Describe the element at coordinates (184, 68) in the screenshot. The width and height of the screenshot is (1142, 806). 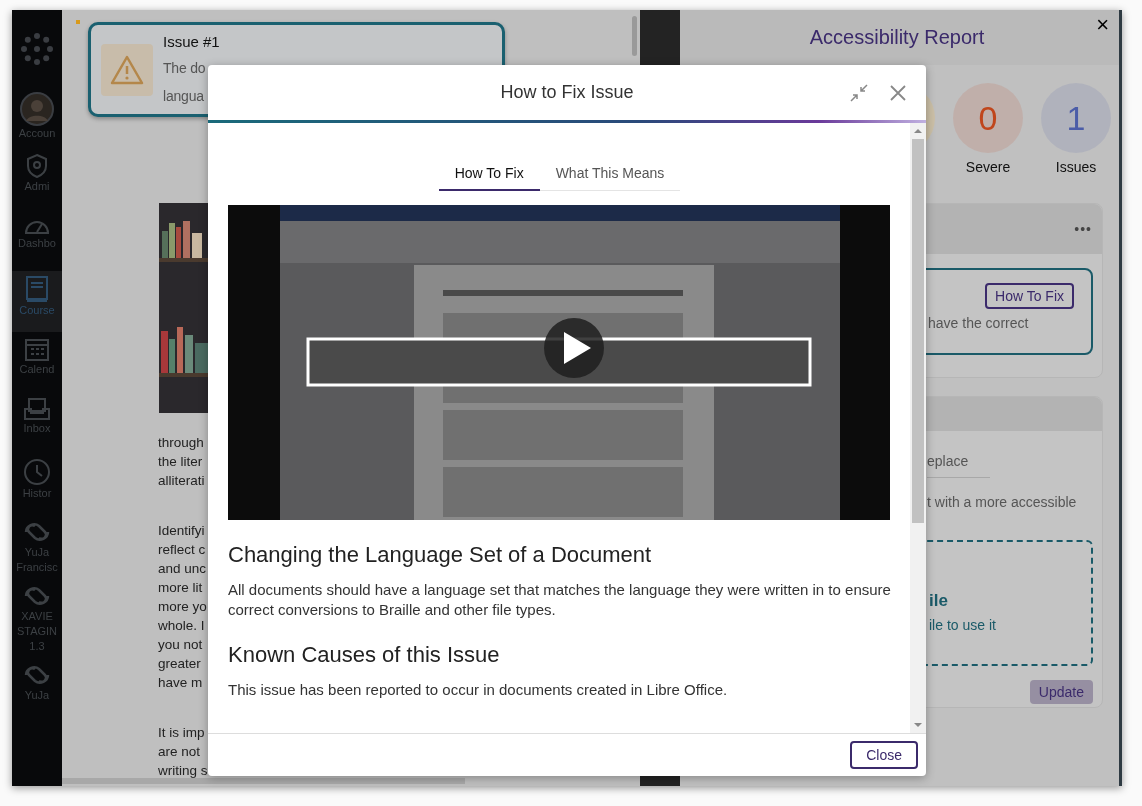
I see `issue-description: The do` at that location.